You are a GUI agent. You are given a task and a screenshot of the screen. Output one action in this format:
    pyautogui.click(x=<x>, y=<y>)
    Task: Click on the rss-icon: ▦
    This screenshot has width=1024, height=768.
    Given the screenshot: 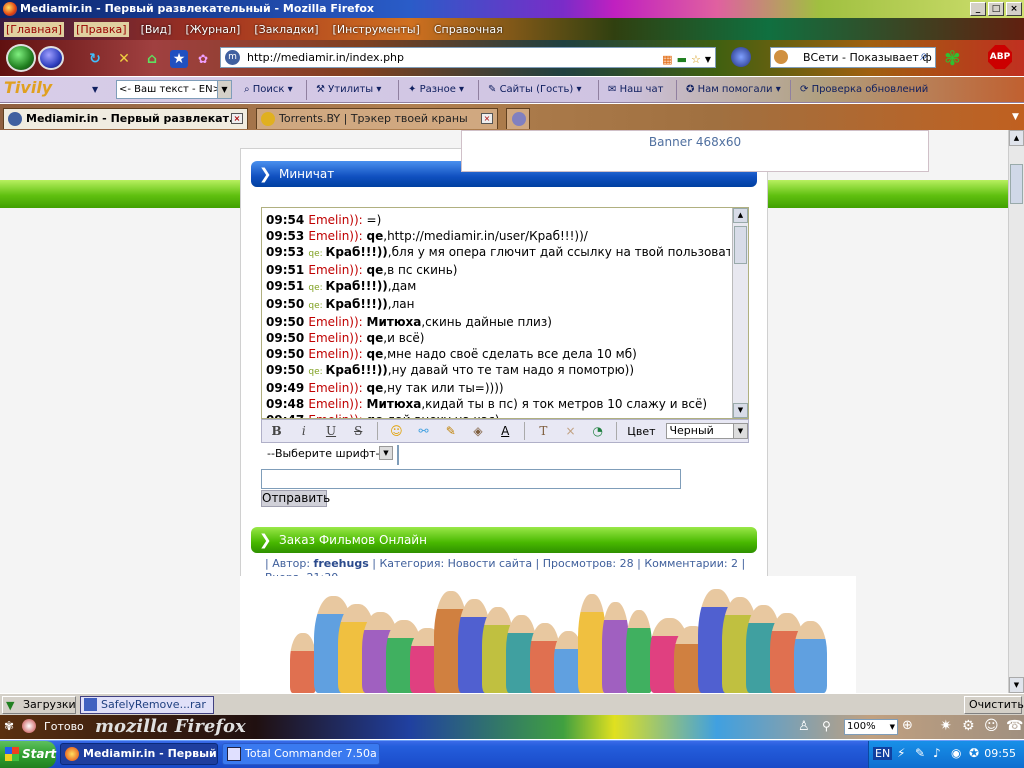 What is the action you would take?
    pyautogui.click(x=667, y=59)
    